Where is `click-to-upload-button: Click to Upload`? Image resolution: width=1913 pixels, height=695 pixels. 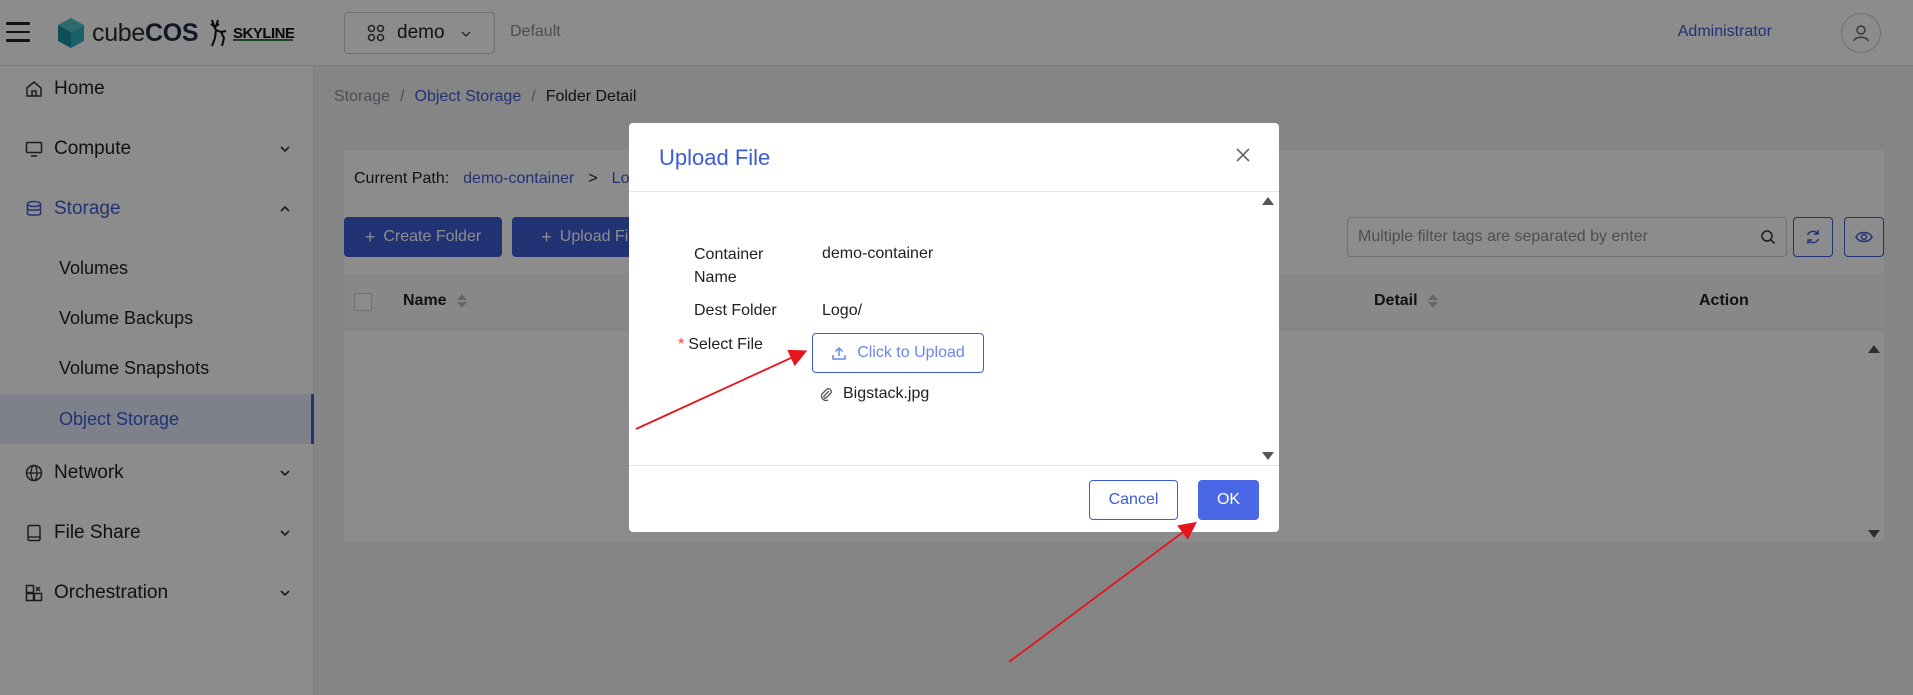 click-to-upload-button: Click to Upload is located at coordinates (898, 353).